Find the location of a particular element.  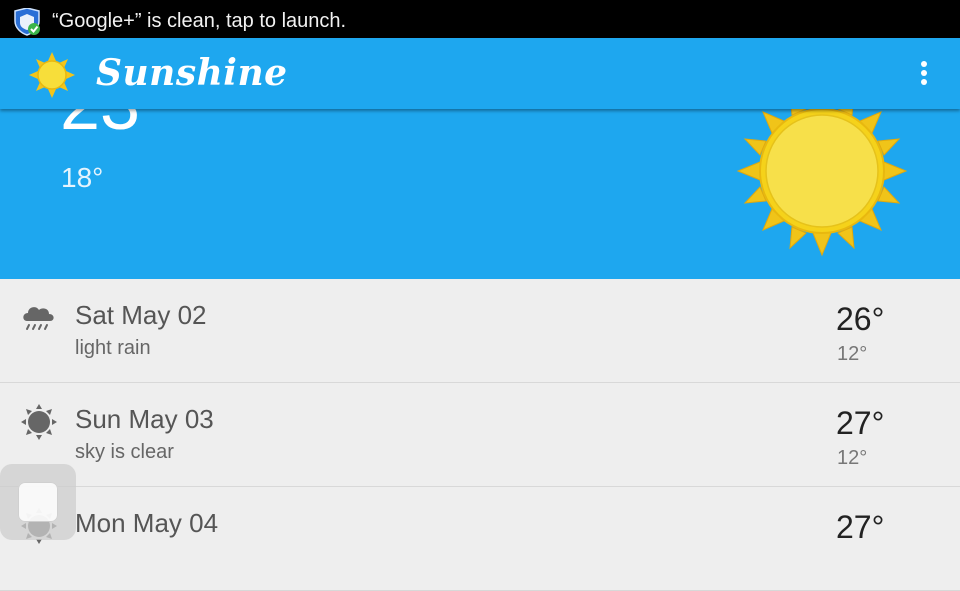

forecast-day: Mon May 04 is located at coordinates (147, 523).